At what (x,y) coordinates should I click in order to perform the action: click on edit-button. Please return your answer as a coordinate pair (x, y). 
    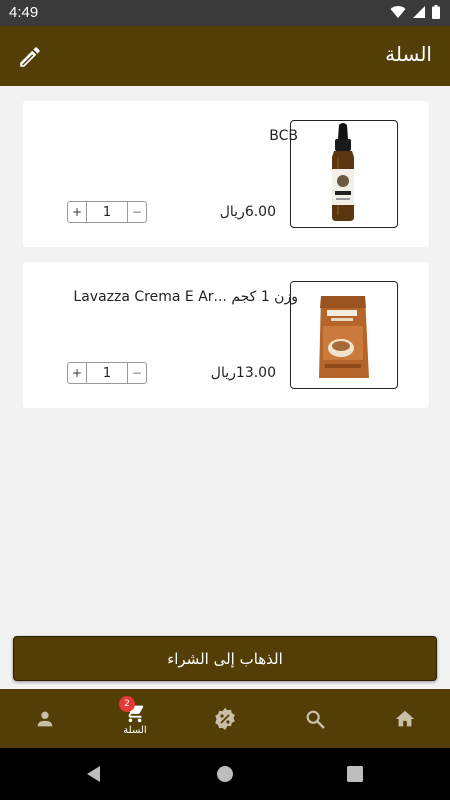
    Looking at the image, I should click on (30, 57).